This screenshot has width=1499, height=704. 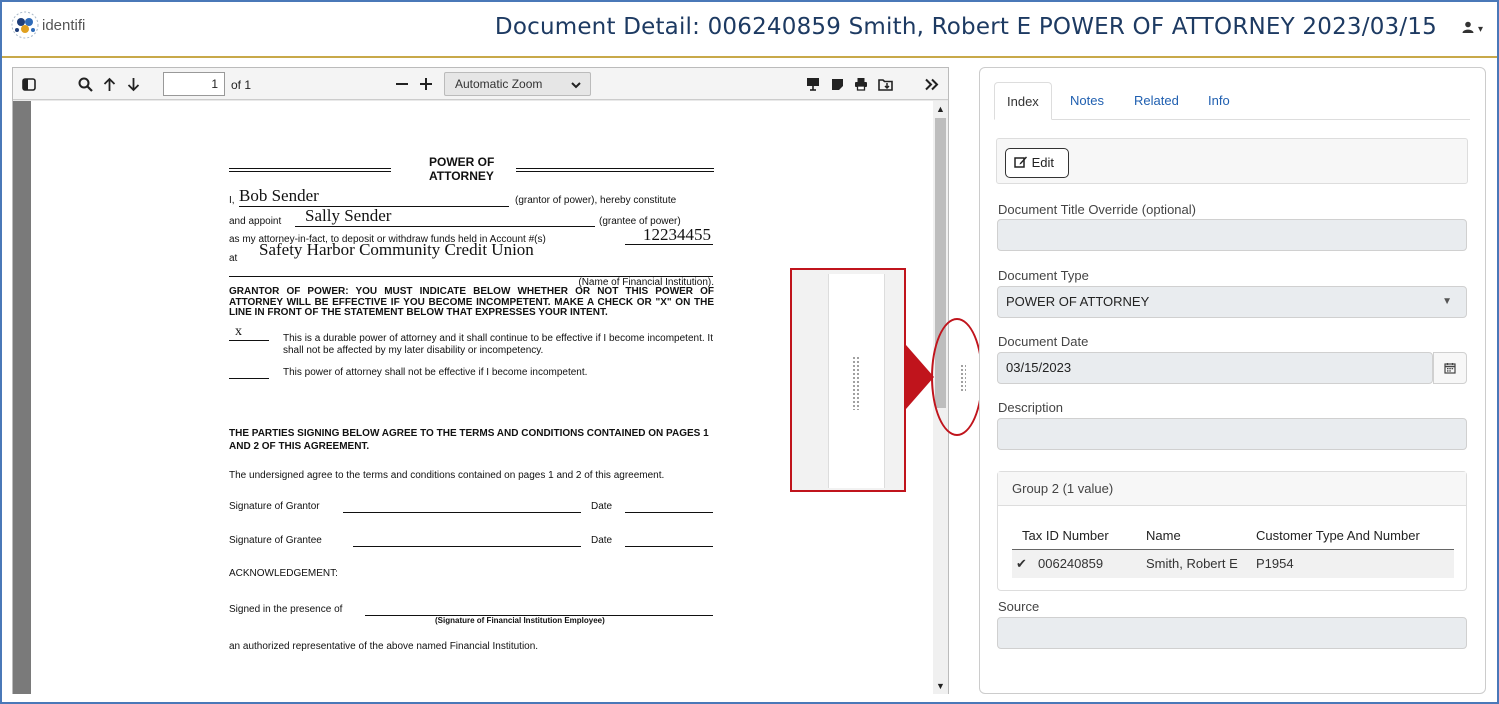 What do you see at coordinates (848, 380) in the screenshot?
I see `callout-zoom-box` at bounding box center [848, 380].